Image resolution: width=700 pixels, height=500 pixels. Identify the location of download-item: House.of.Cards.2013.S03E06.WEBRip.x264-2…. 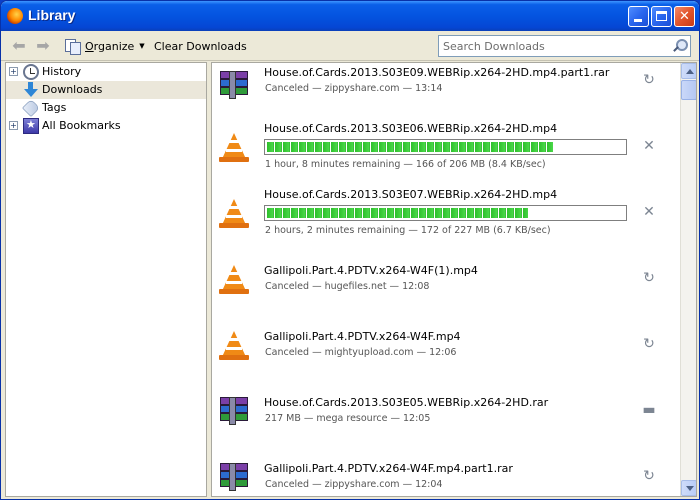
(446, 151).